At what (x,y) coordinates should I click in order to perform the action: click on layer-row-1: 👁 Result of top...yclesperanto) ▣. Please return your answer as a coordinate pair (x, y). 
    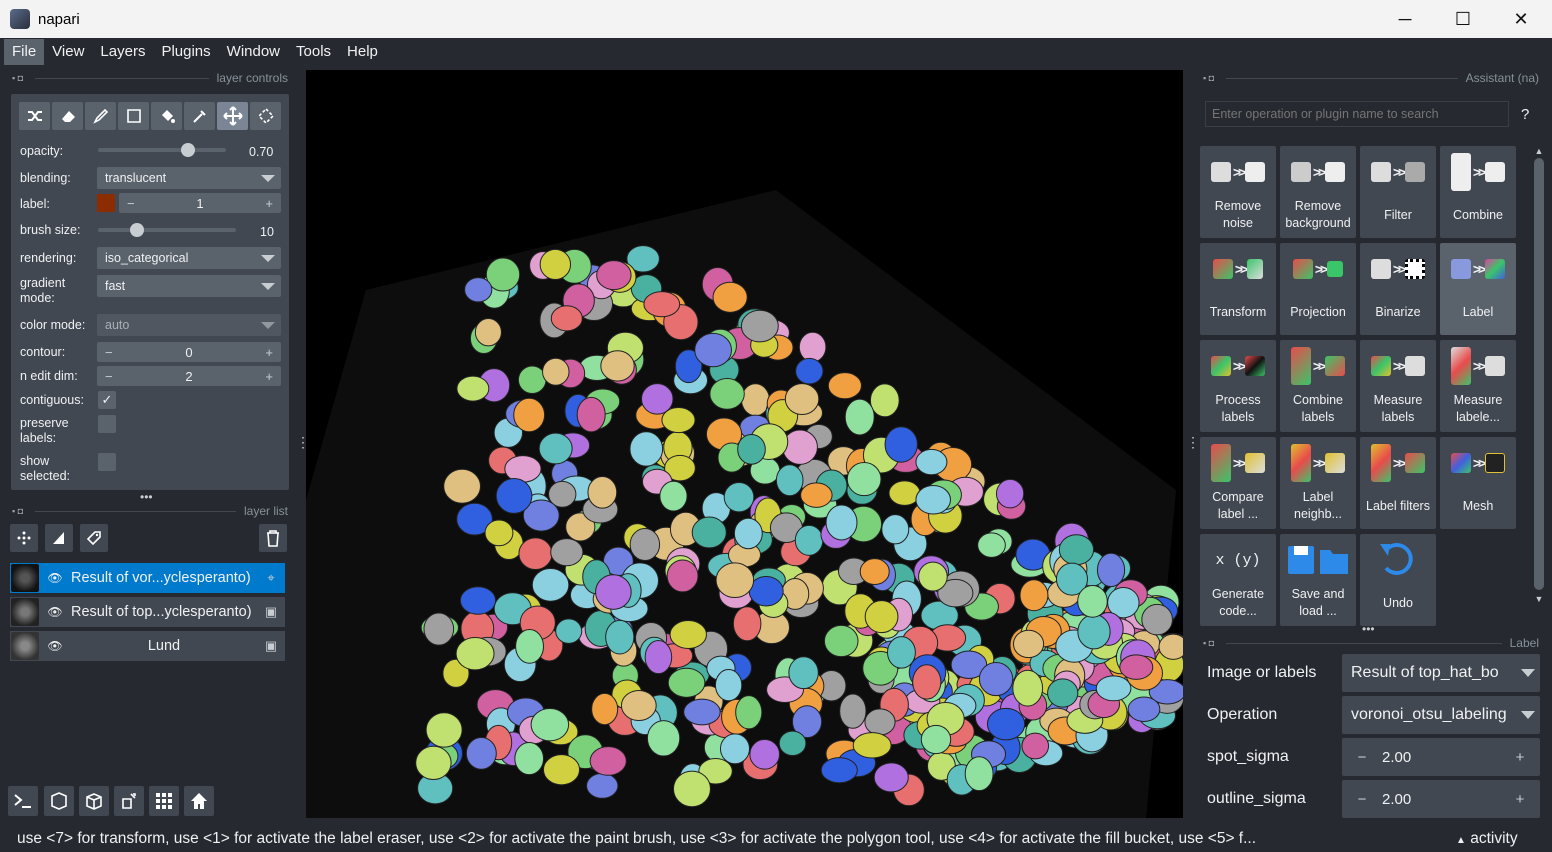
    Looking at the image, I should click on (147, 612).